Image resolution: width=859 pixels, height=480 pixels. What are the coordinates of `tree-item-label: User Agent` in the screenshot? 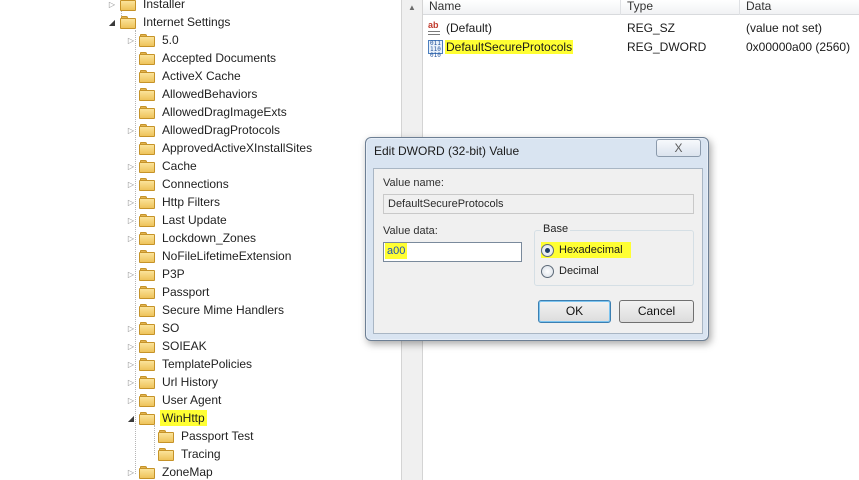 It's located at (192, 400).